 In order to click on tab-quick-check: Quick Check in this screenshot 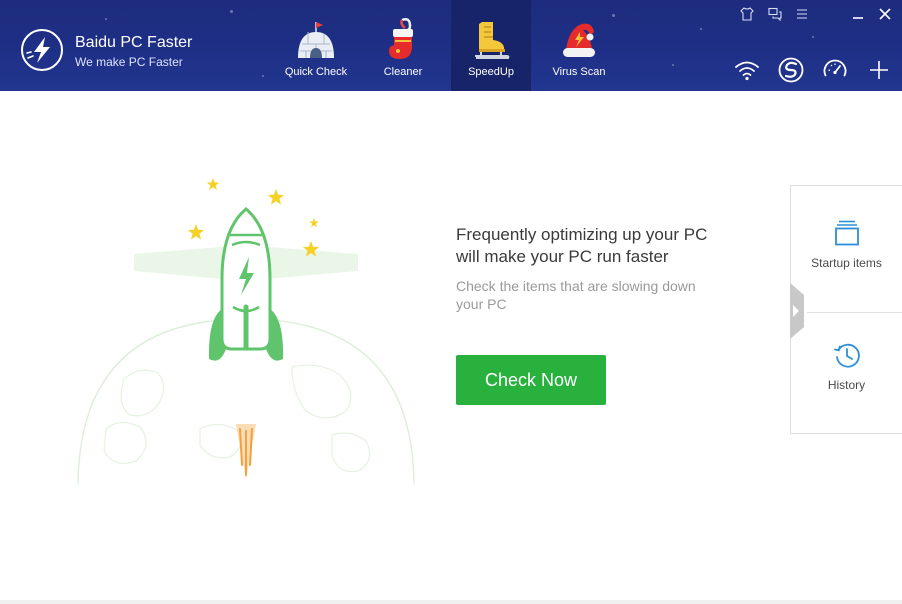, I will do `click(316, 45)`.